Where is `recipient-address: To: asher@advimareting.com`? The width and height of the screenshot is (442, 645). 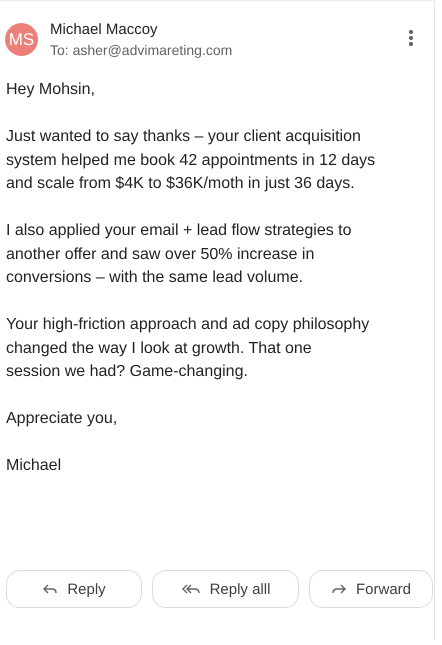 recipient-address: To: asher@advimareting.com is located at coordinates (142, 50).